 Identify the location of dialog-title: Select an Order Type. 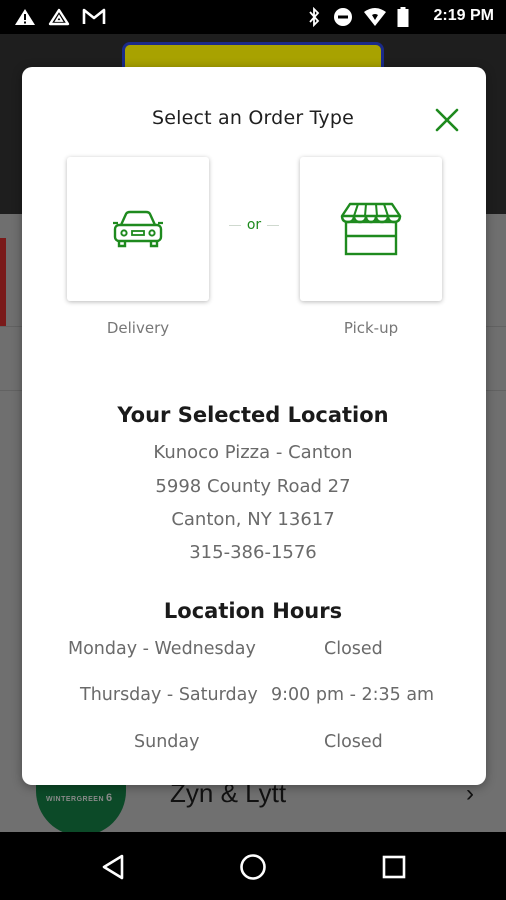
(253, 118).